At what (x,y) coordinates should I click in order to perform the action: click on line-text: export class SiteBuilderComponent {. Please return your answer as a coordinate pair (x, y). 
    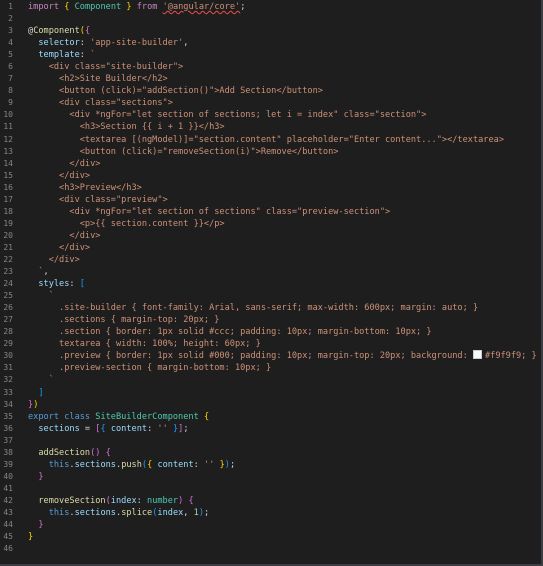
    Looking at the image, I should click on (118, 417).